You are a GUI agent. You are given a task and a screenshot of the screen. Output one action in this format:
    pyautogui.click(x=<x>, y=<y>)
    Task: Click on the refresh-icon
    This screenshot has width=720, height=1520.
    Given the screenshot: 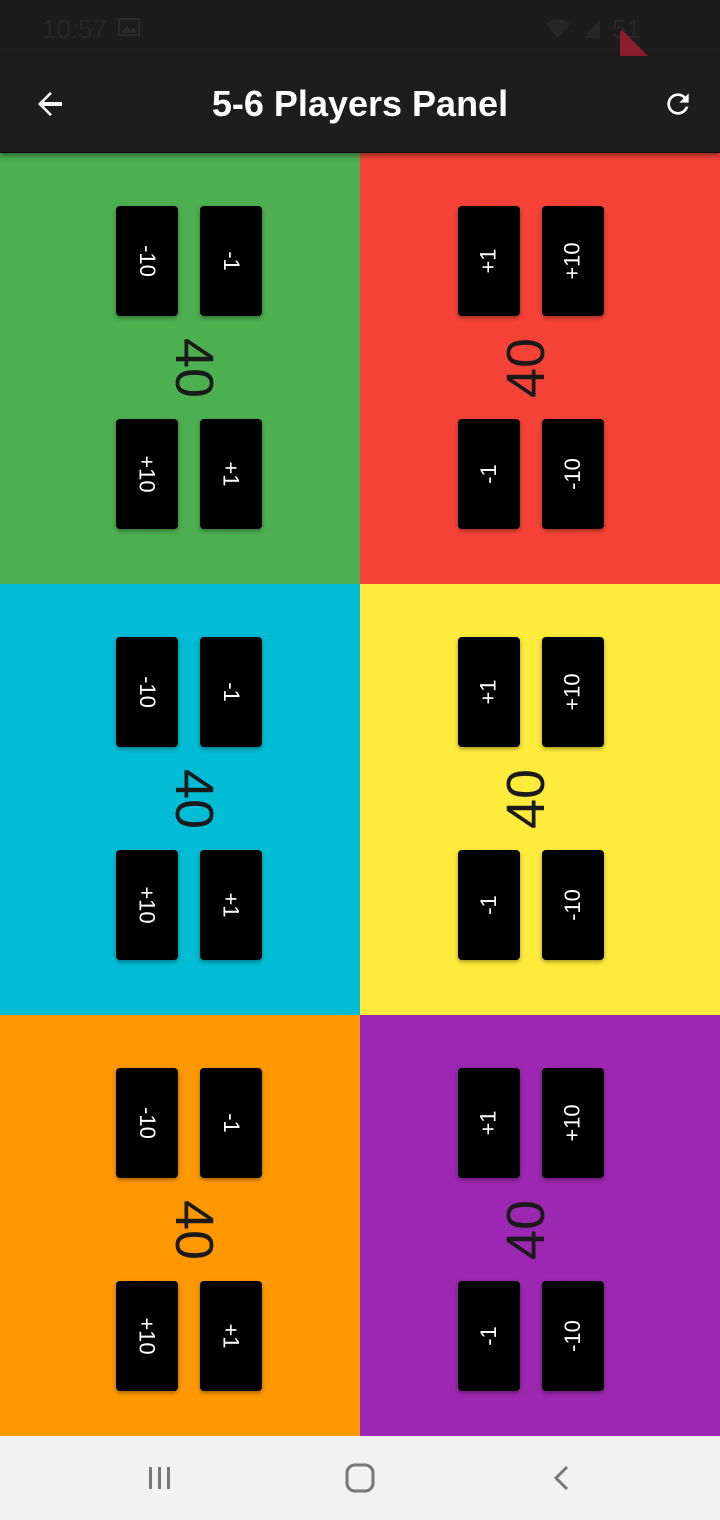 What is the action you would take?
    pyautogui.click(x=678, y=104)
    